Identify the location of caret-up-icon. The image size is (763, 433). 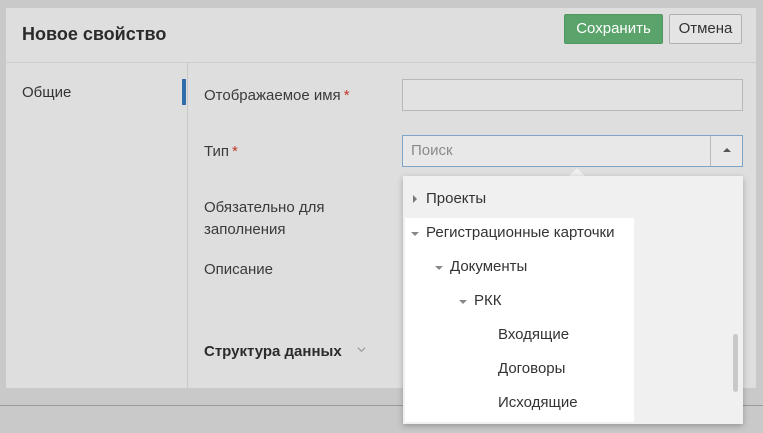
(727, 150).